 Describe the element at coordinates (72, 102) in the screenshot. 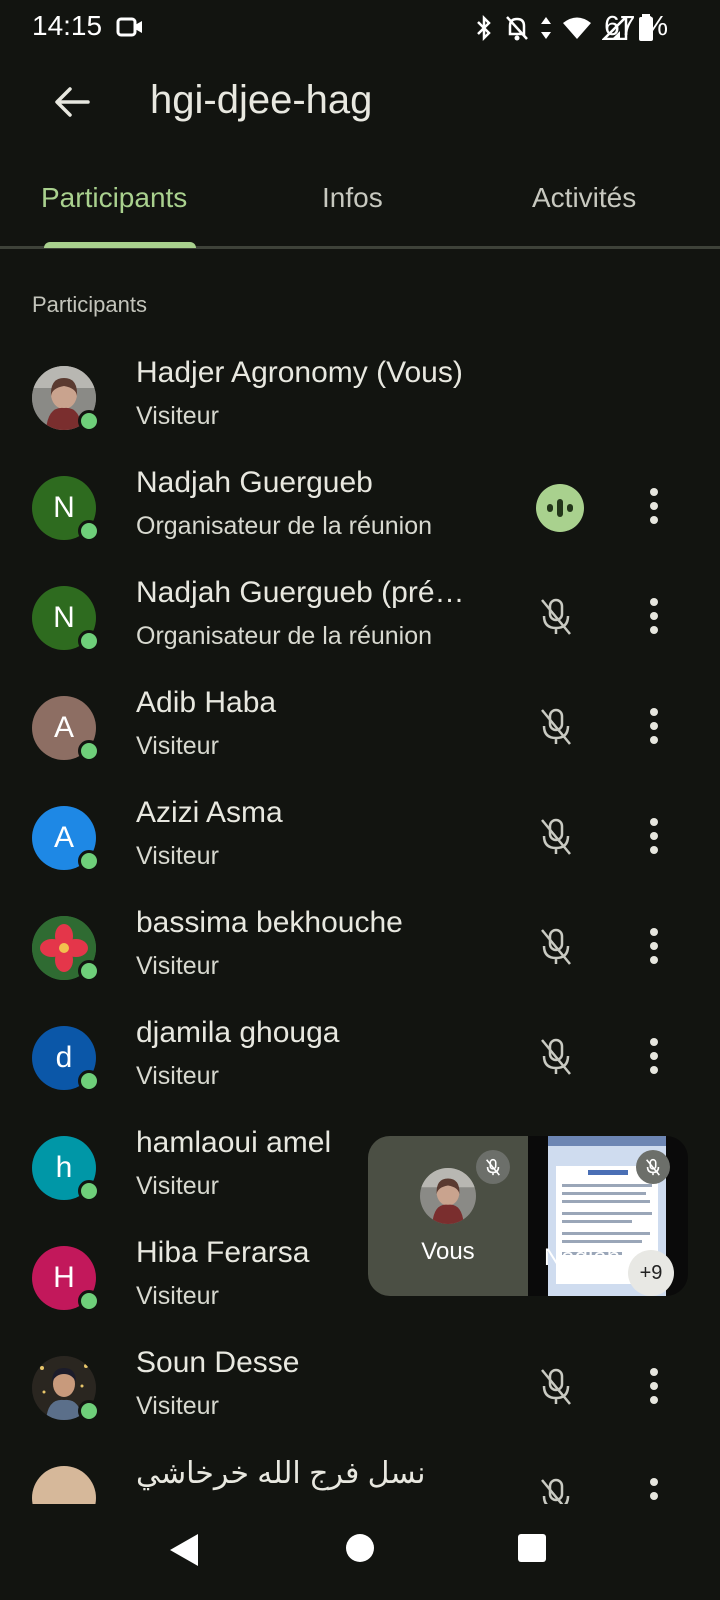

I see `back-arrow-icon` at that location.